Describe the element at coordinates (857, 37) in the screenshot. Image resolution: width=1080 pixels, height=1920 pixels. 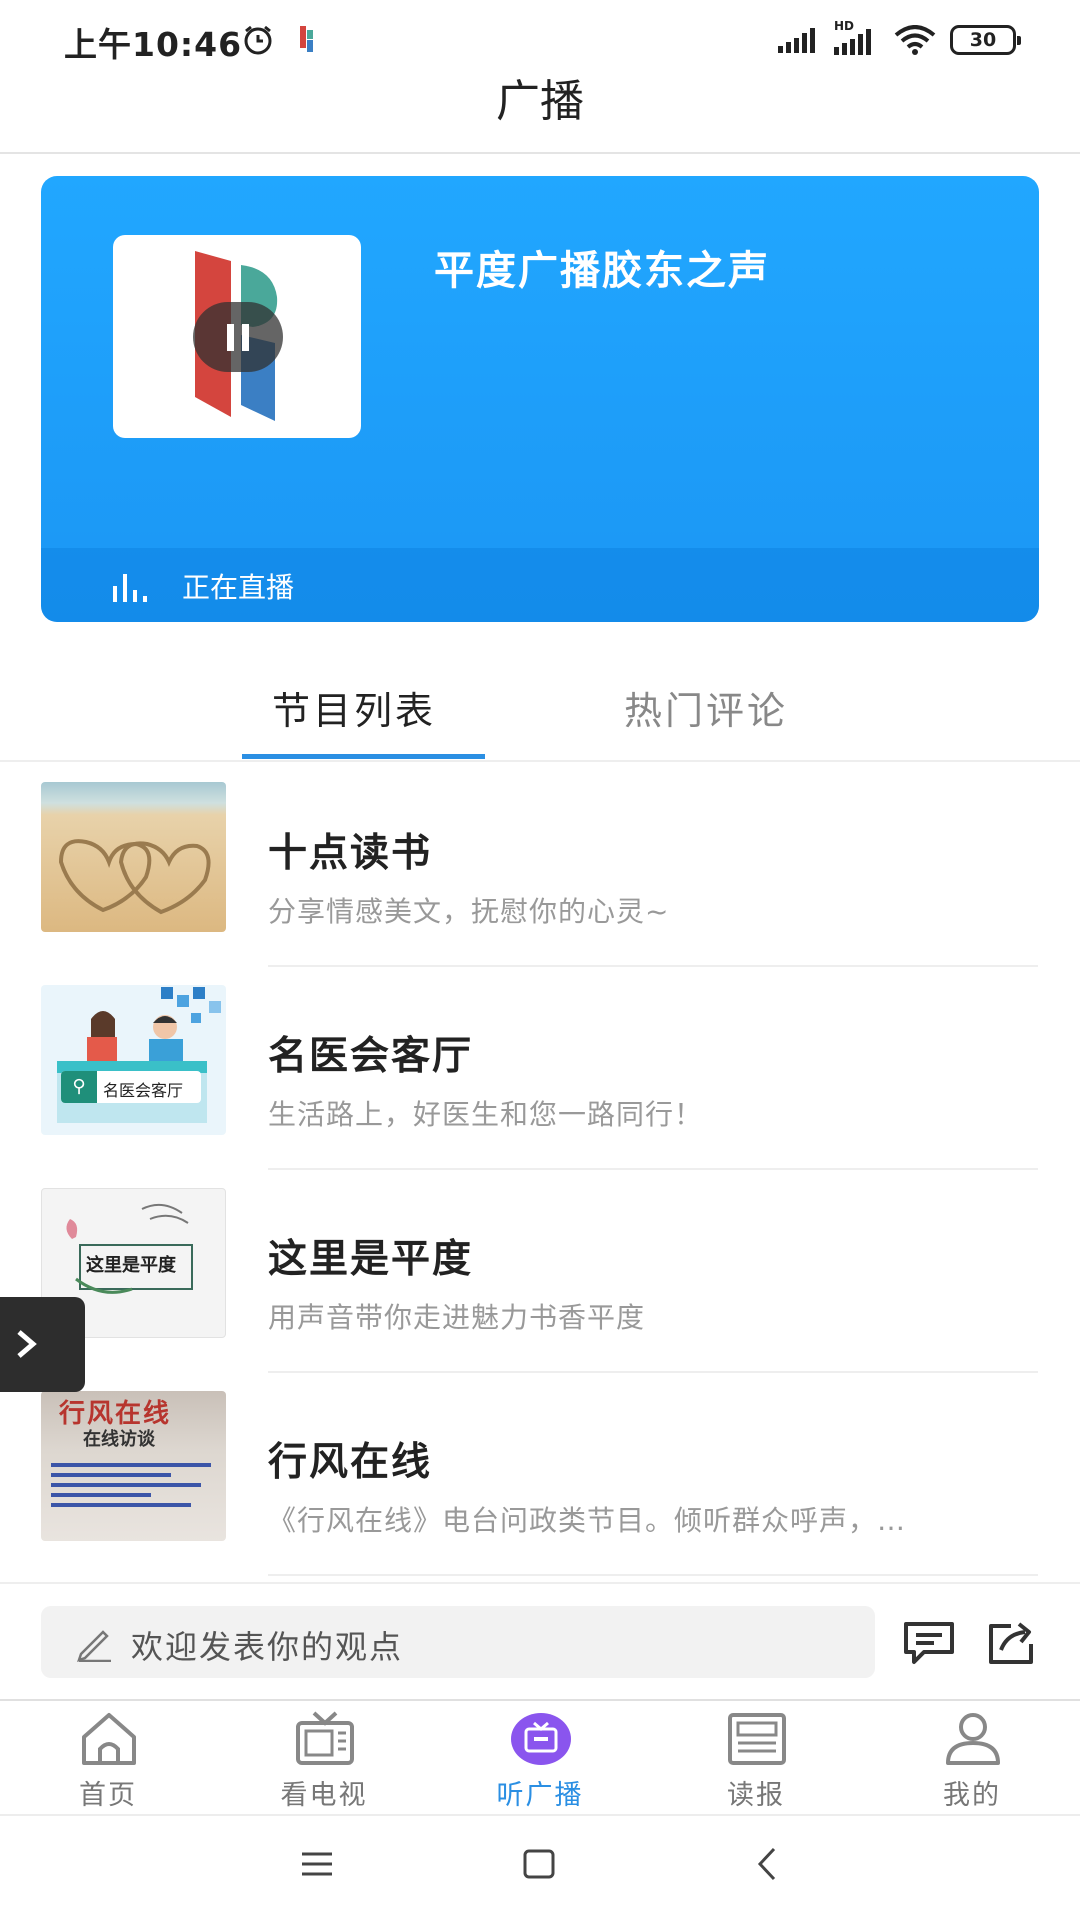
I see `hd-signal-icon: HD` at that location.